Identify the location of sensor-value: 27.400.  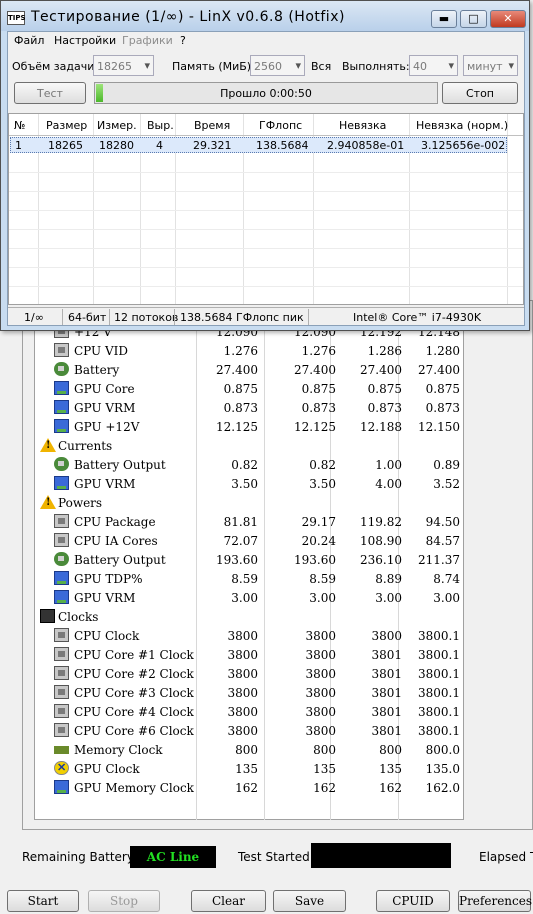
(439, 370).